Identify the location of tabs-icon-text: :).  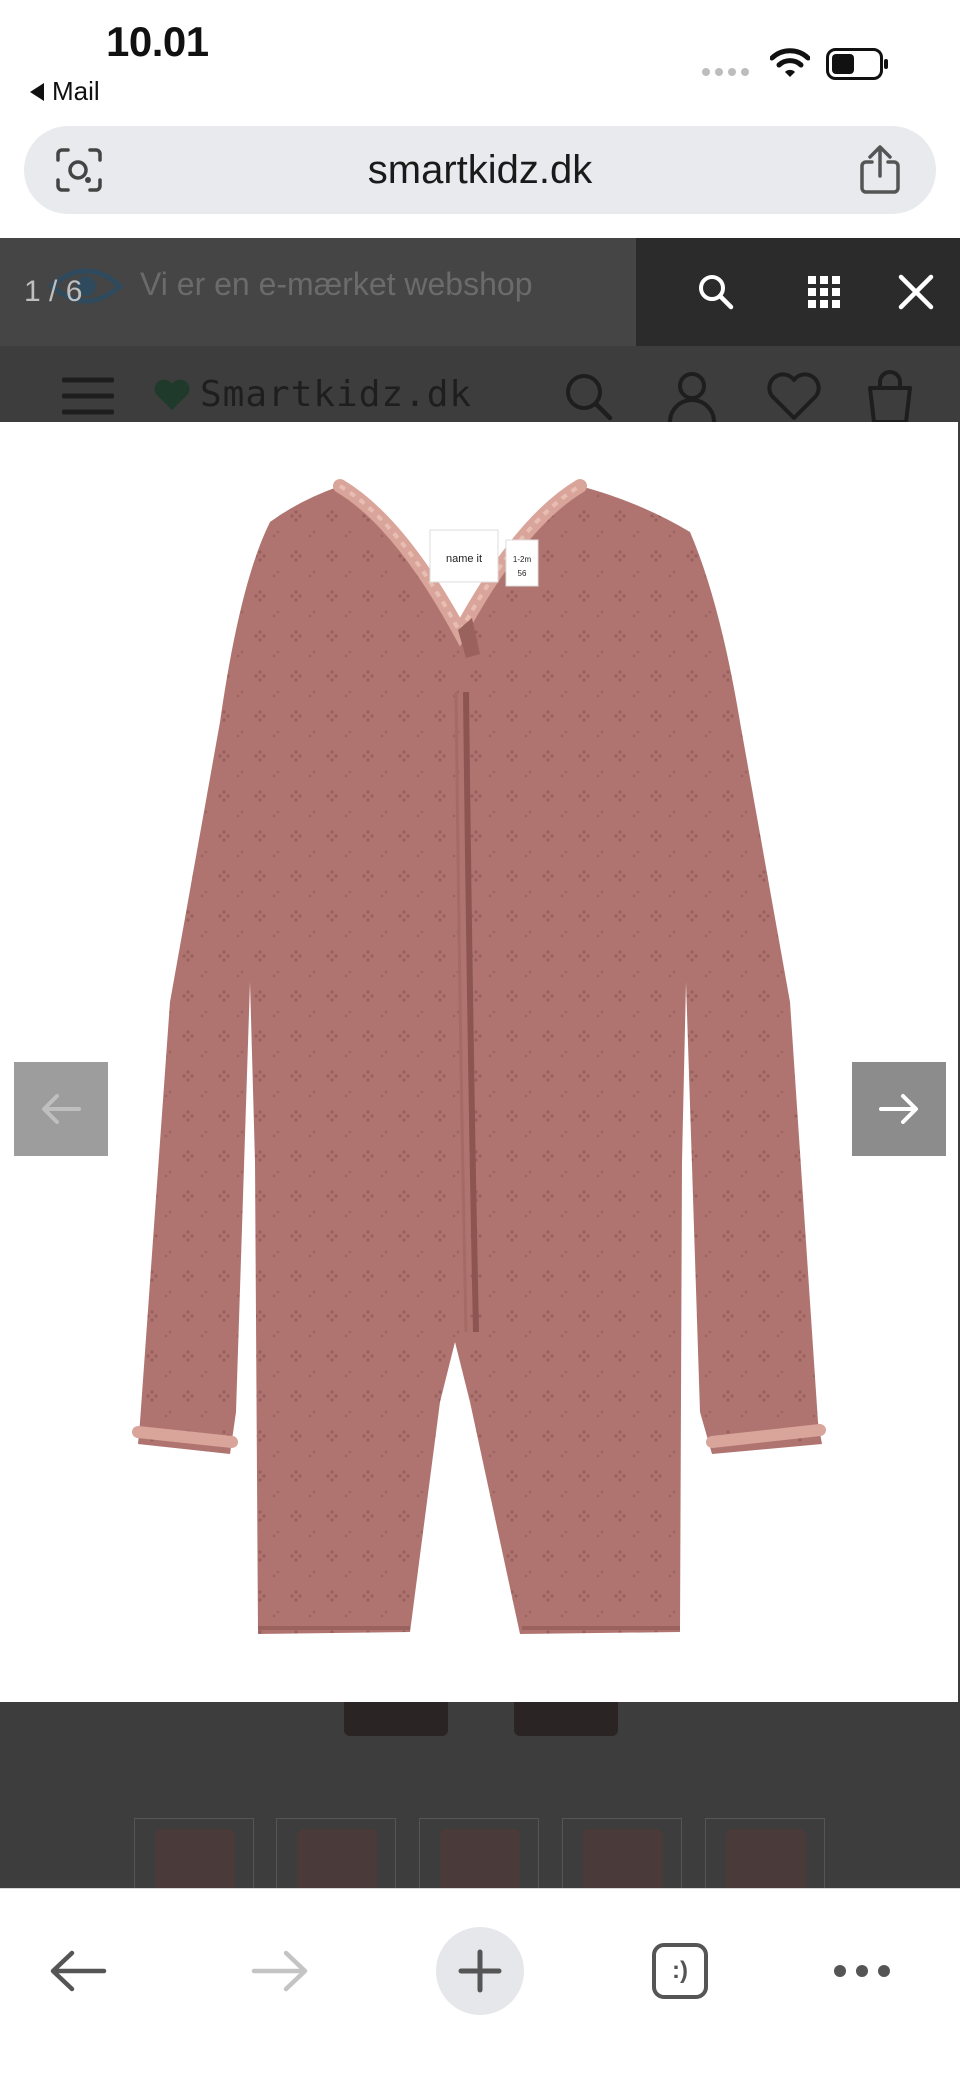
(680, 1970).